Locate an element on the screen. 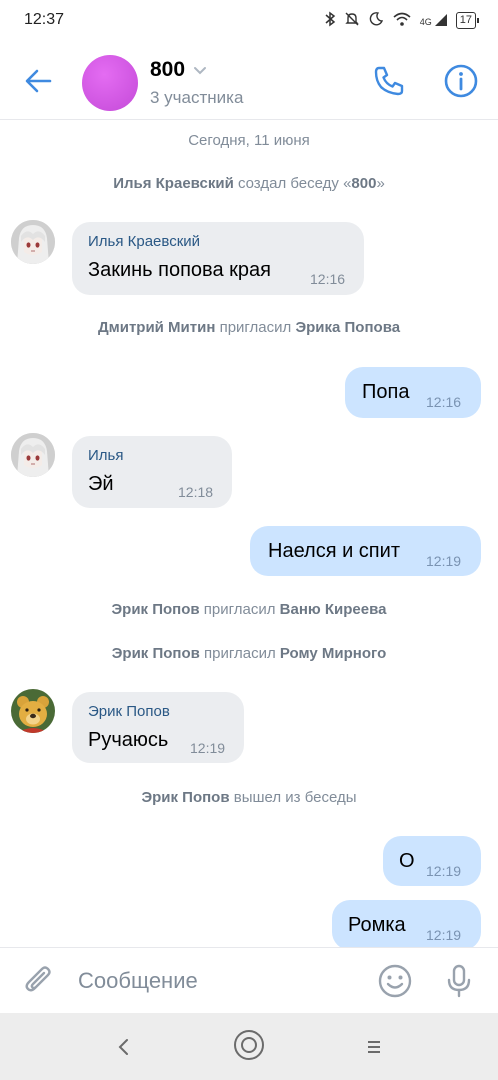 Image resolution: width=498 pixels, height=1080 pixels. nav-back-button is located at coordinates (124, 1047).